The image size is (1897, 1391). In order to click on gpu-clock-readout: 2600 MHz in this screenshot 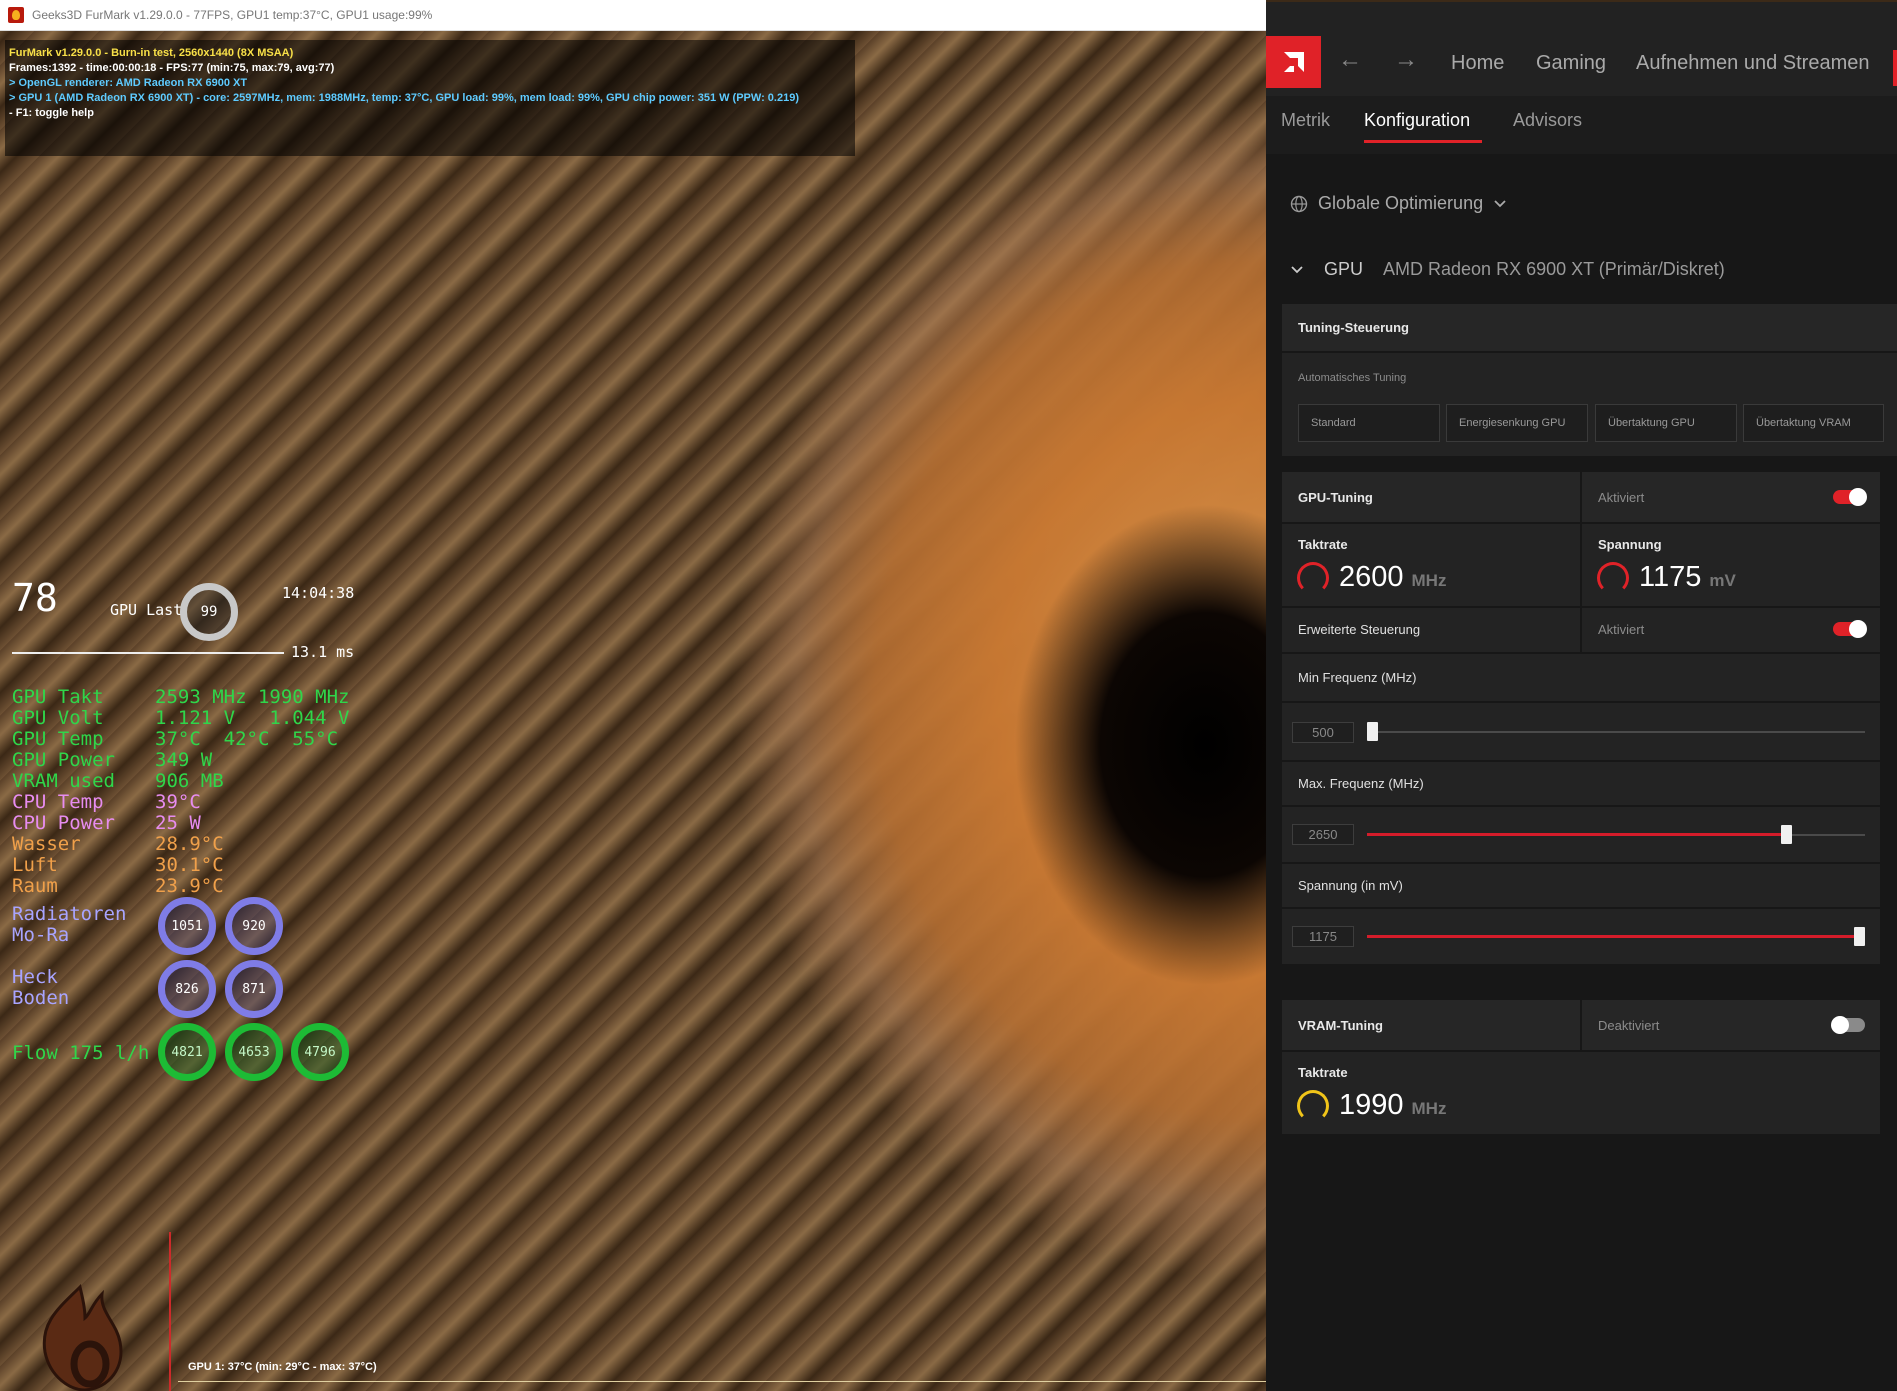, I will do `click(1392, 577)`.